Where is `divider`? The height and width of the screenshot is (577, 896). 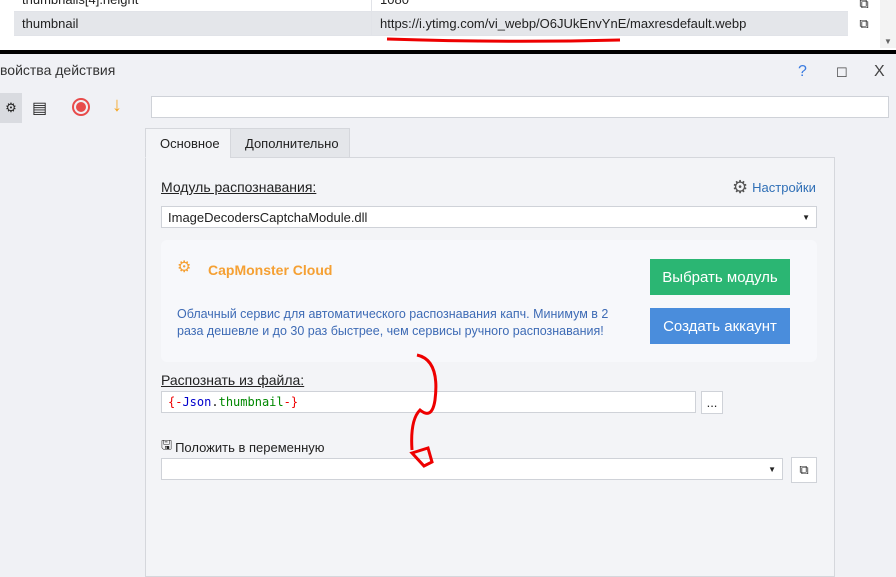
divider is located at coordinates (448, 52).